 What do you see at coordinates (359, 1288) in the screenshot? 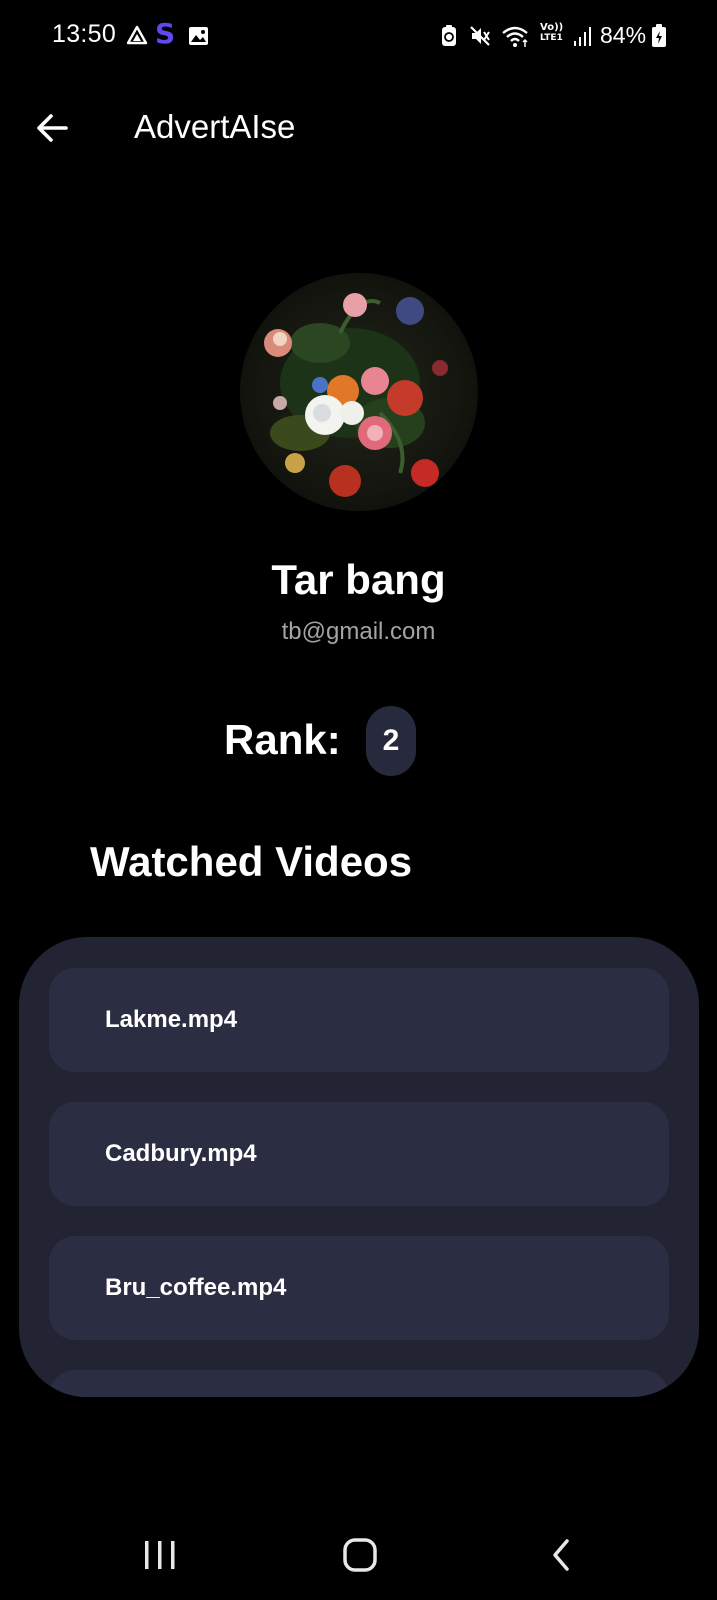
I see `video-item-bru-coffee: Bru_coffee.mp4` at bounding box center [359, 1288].